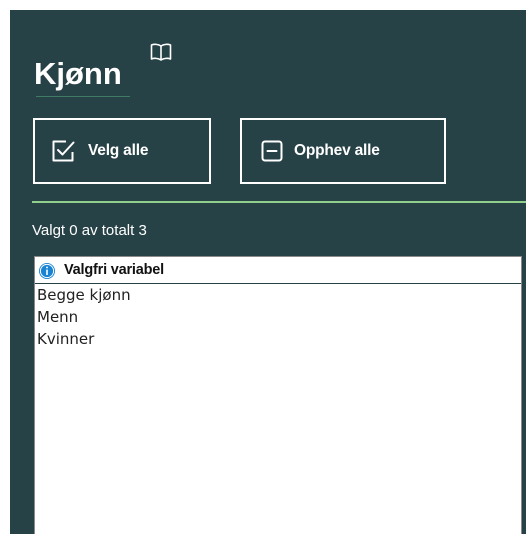 This screenshot has height=534, width=526. Describe the element at coordinates (278, 295) in the screenshot. I see `list-item: Begge kjønn` at that location.